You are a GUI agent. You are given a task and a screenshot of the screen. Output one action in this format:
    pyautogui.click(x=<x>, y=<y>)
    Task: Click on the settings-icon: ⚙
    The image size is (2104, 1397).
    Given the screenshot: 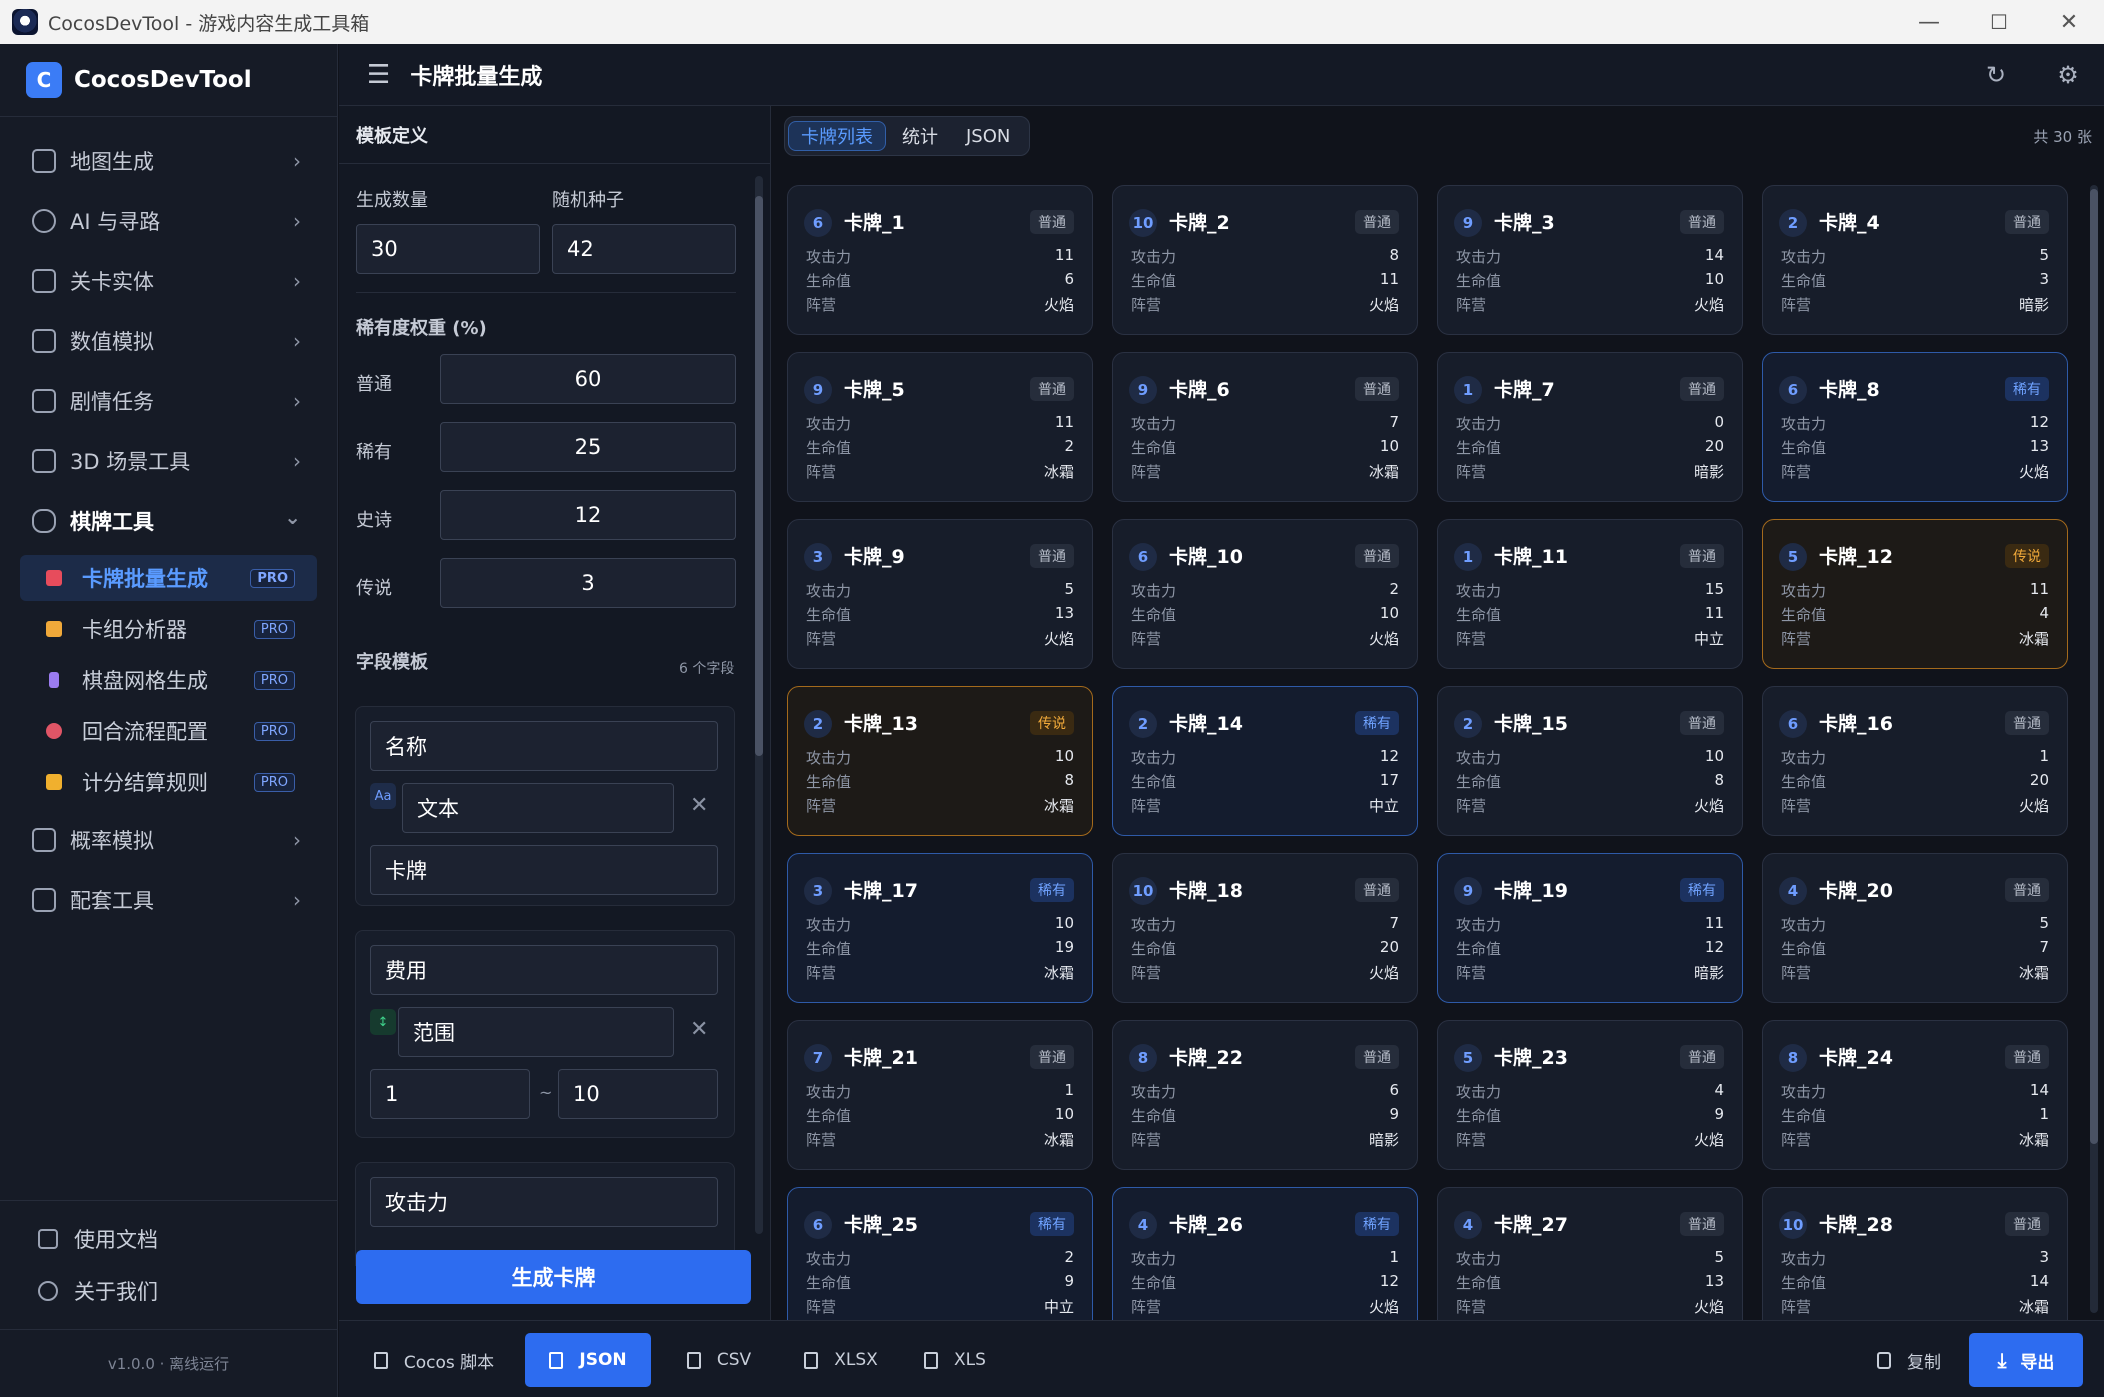 What is the action you would take?
    pyautogui.click(x=2068, y=75)
    